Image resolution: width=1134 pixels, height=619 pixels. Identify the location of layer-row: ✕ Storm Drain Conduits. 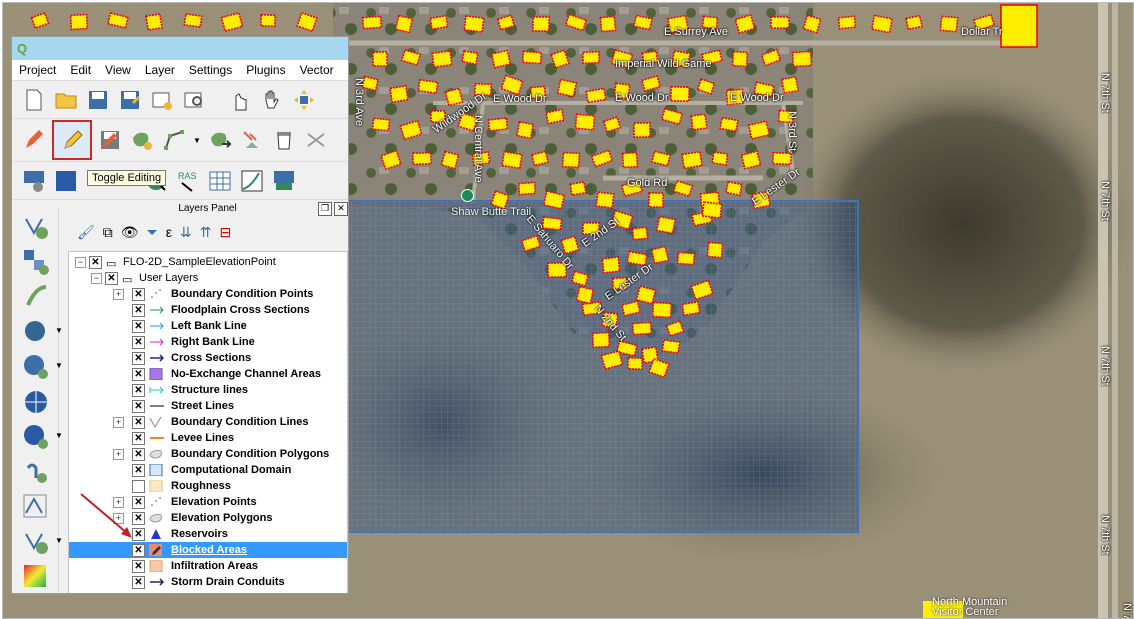
(208, 582).